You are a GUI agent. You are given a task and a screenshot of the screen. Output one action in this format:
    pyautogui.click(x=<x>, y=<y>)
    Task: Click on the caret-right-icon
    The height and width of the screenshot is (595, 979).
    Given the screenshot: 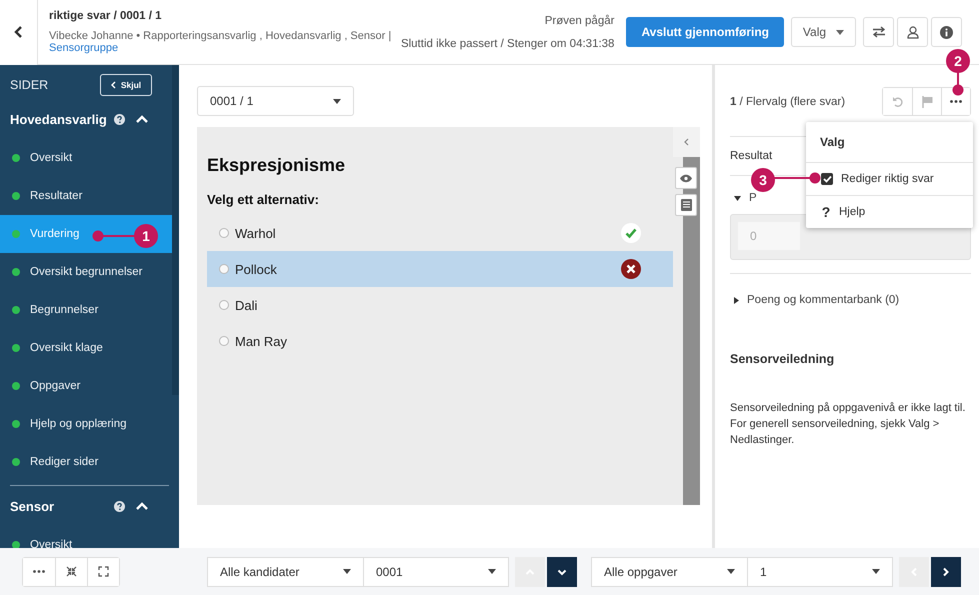 What is the action you would take?
    pyautogui.click(x=736, y=300)
    